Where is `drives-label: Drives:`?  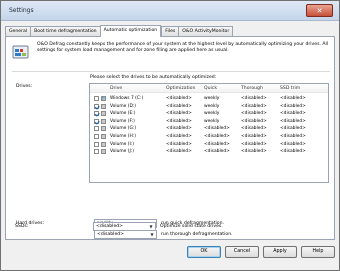
drives-label: Drives: is located at coordinates (24, 86).